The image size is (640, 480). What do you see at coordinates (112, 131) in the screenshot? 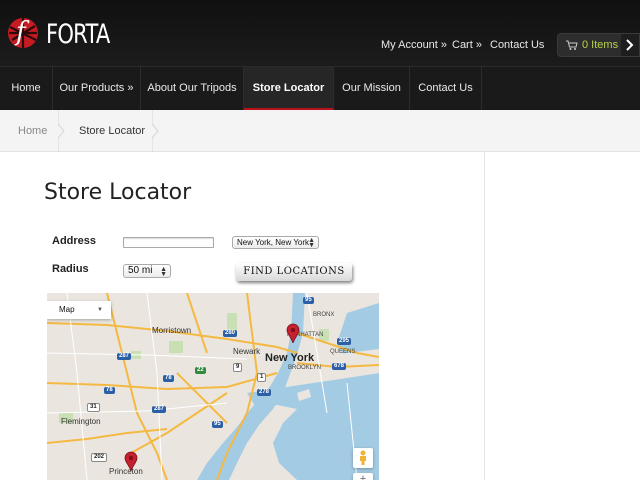
I see `breadcrumb-current: Store Locator` at bounding box center [112, 131].